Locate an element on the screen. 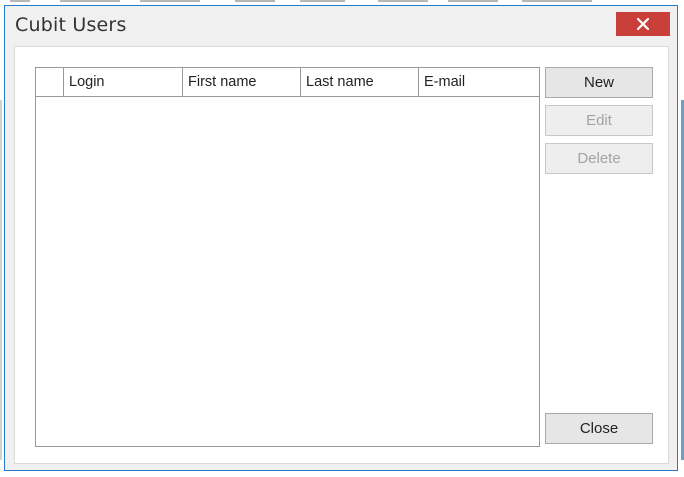 This screenshot has width=684, height=477. window-close-button is located at coordinates (643, 24).